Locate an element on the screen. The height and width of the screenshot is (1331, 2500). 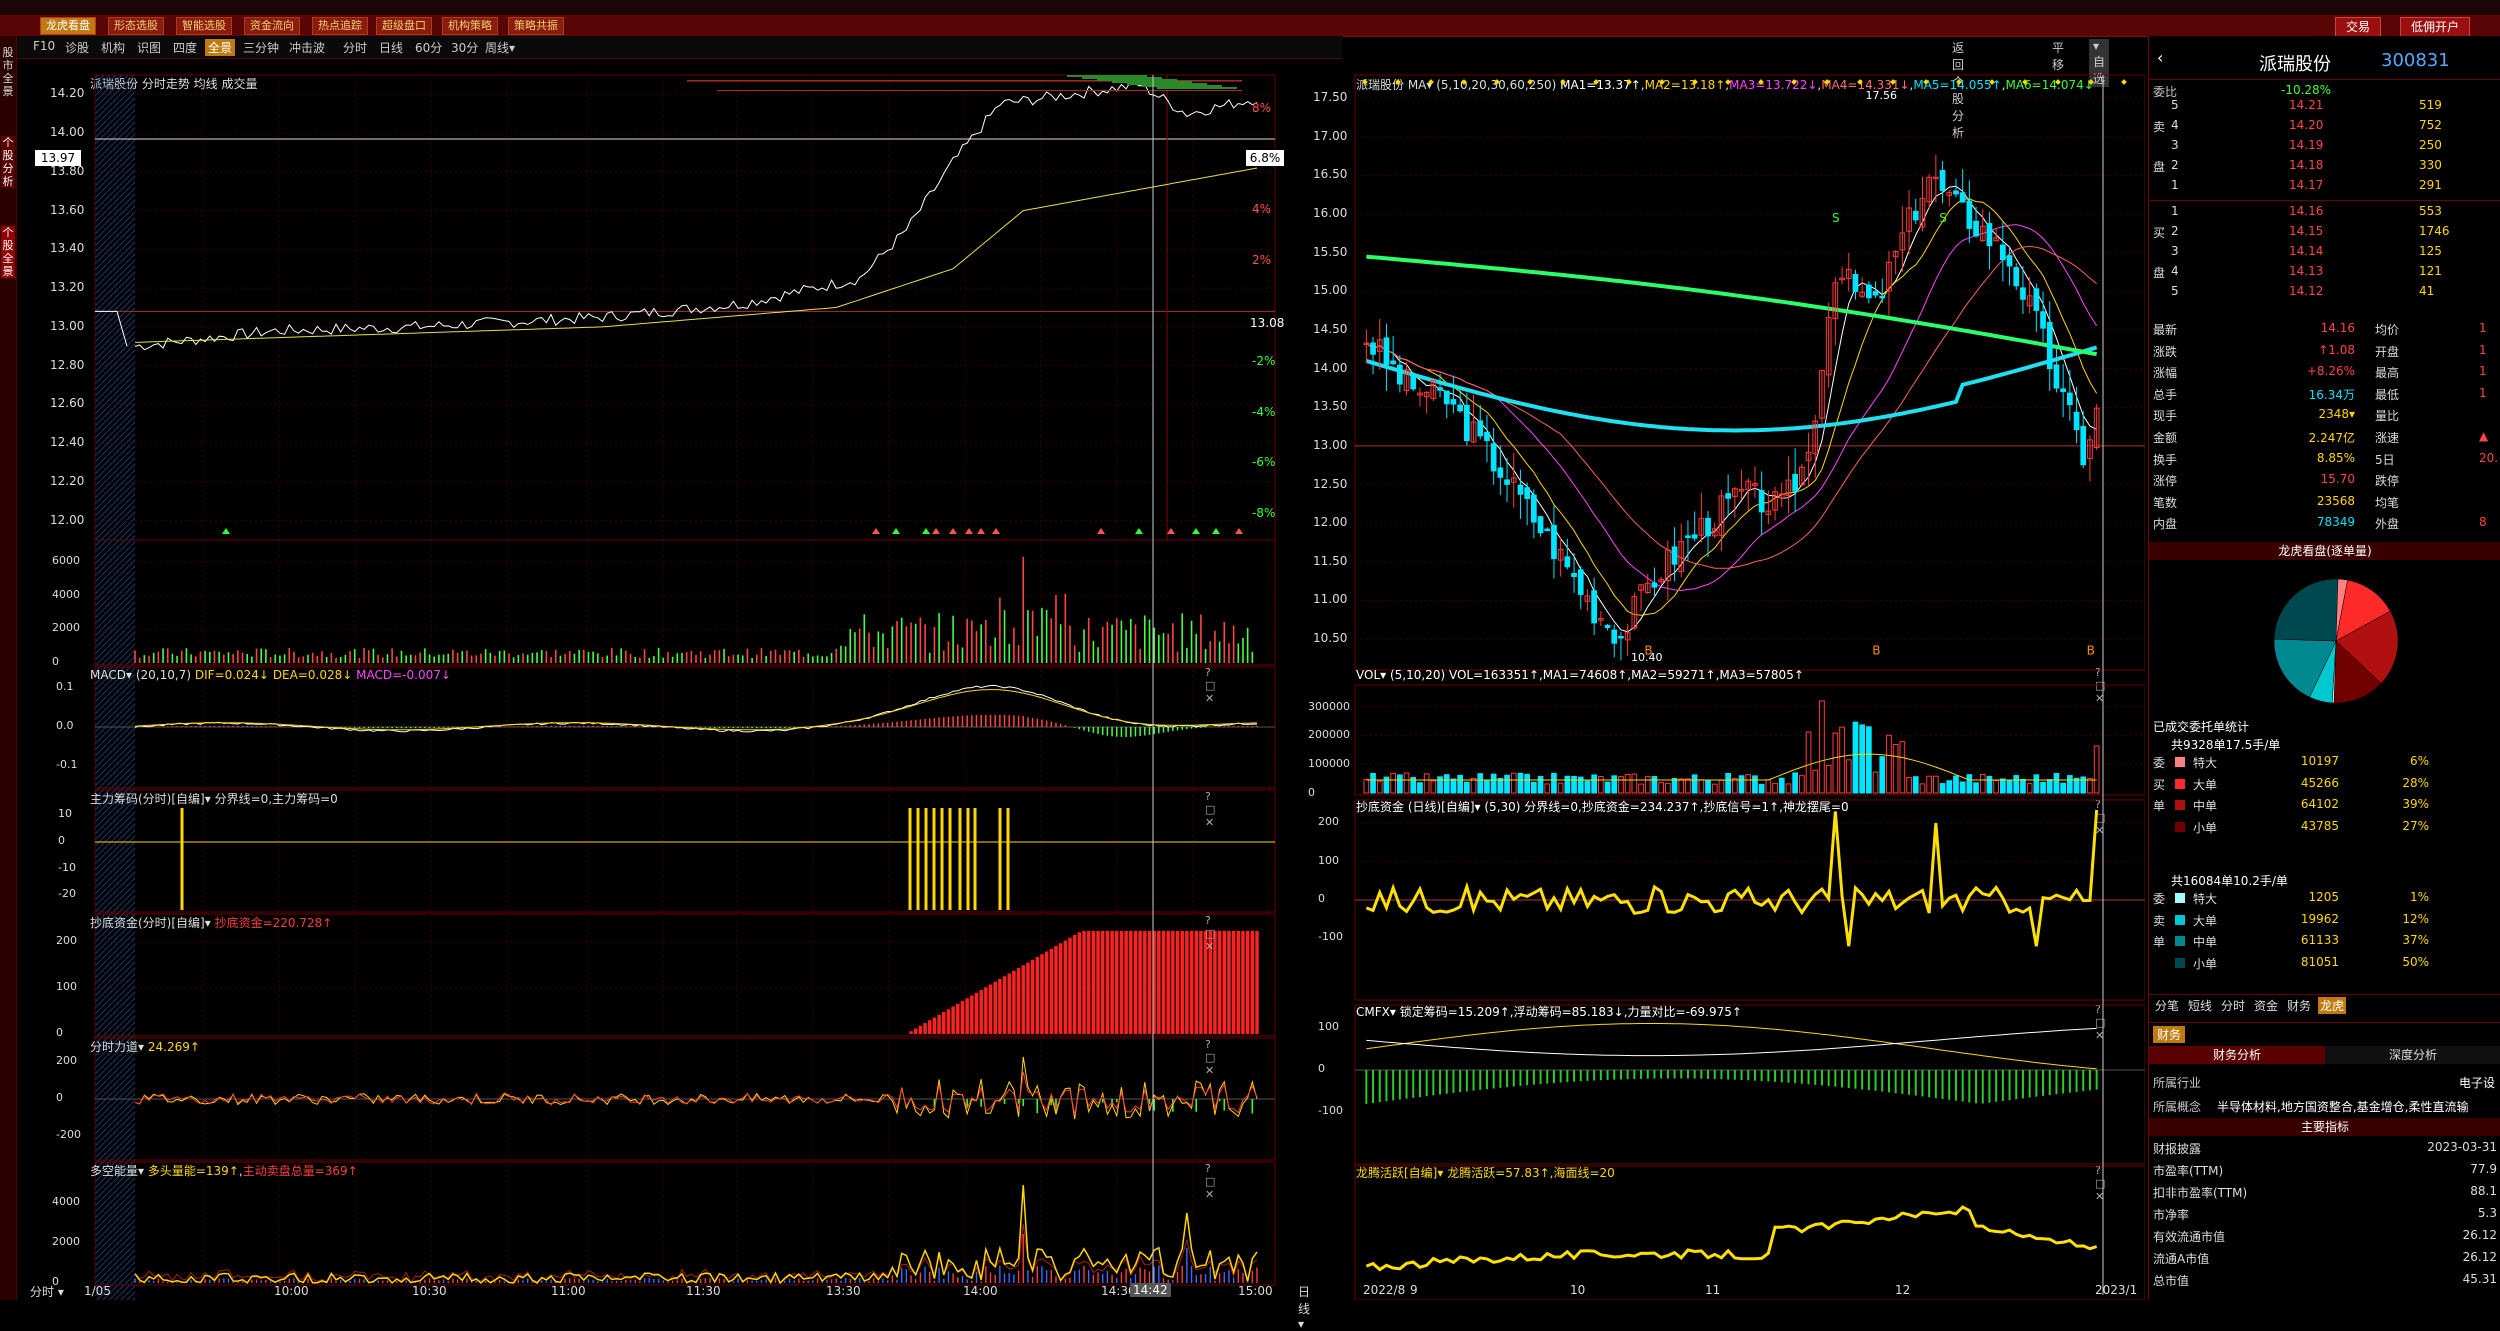
tab-impact-wave: 冲击波 is located at coordinates (307, 47).